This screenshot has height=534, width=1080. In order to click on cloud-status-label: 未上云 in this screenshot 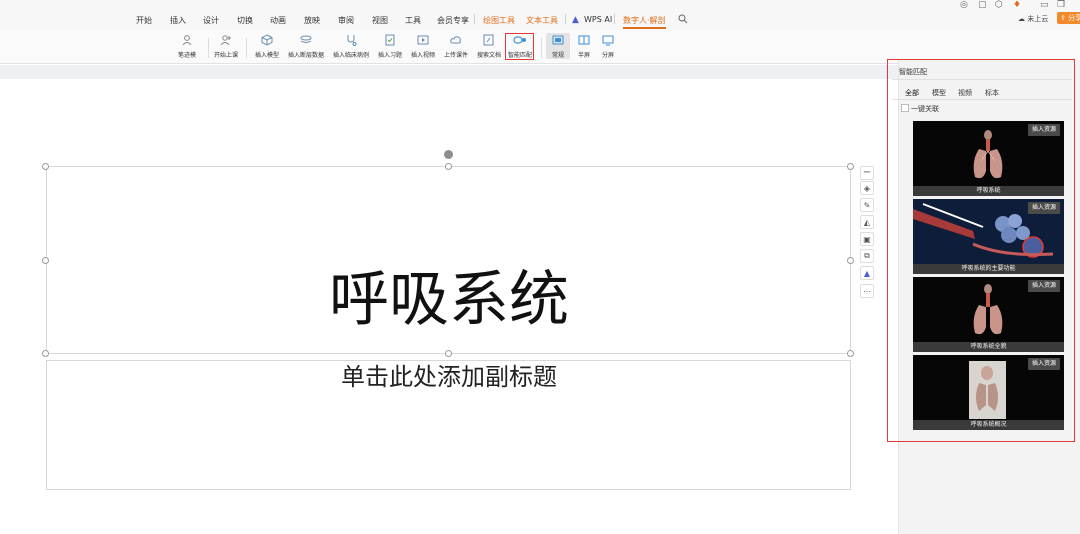, I will do `click(1038, 19)`.